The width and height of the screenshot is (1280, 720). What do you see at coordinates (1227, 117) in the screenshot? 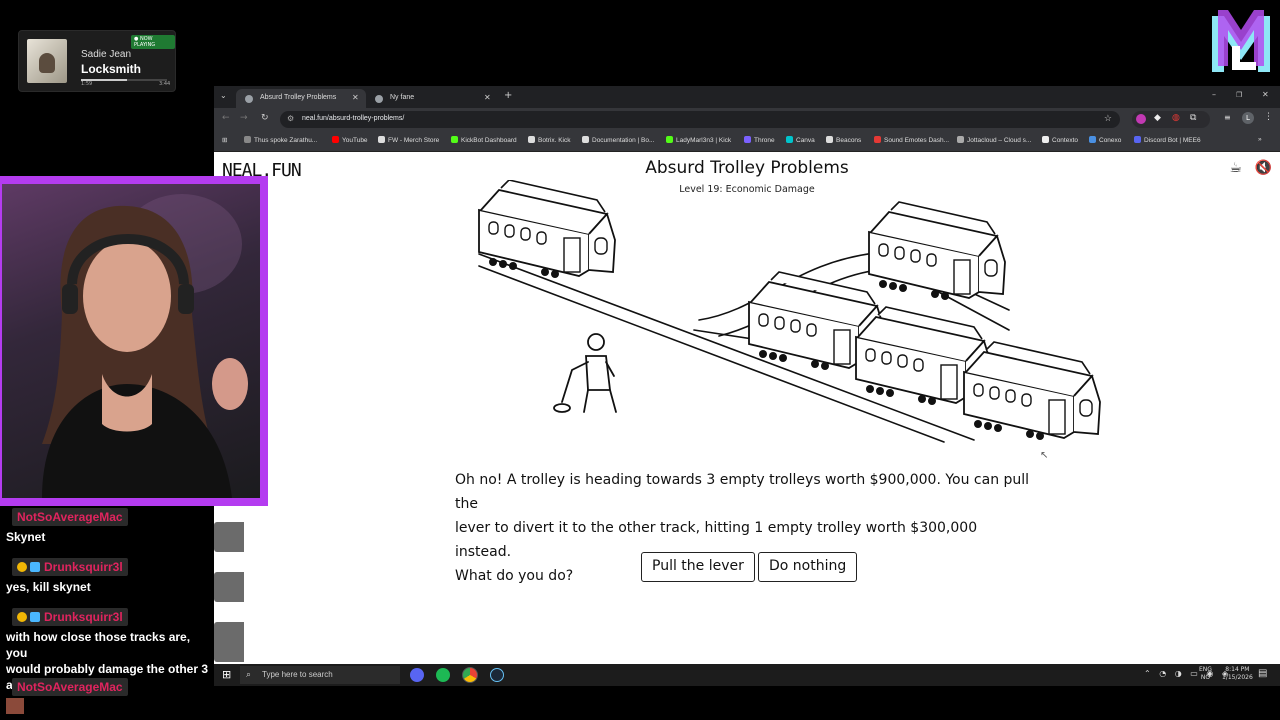
I see `reading-list-icon: ≡` at bounding box center [1227, 117].